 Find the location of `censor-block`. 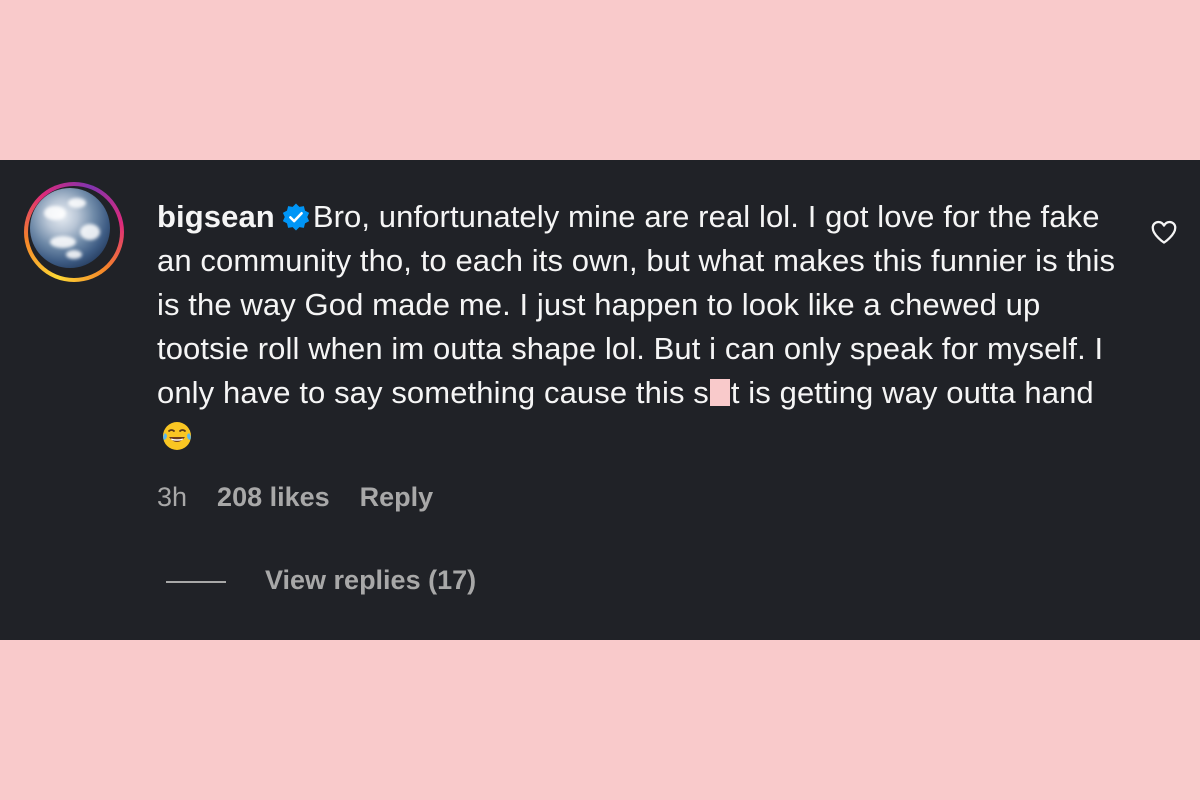

censor-block is located at coordinates (719, 392).